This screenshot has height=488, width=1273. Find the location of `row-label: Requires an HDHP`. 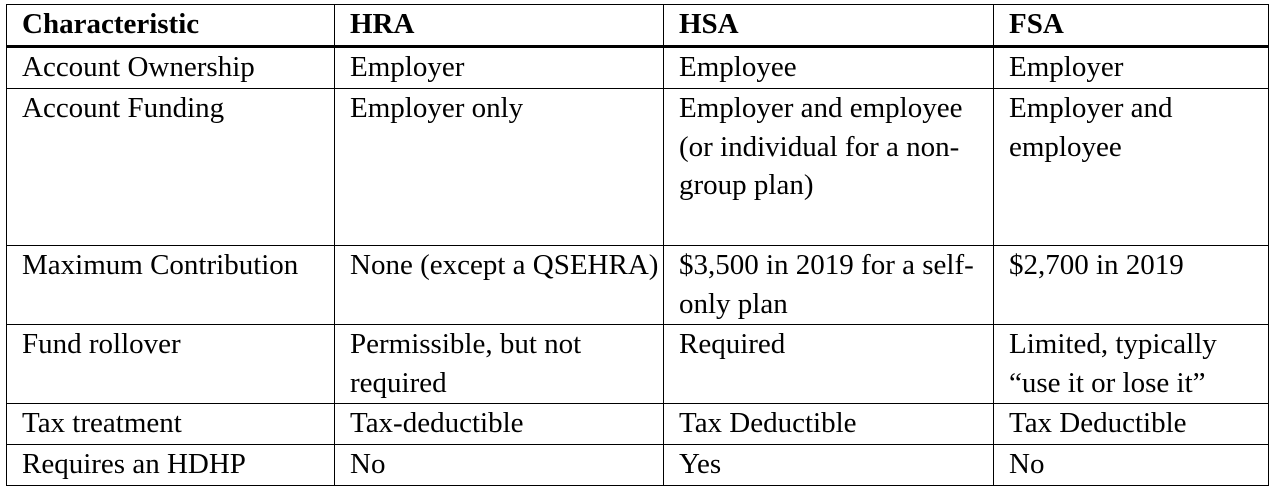

row-label: Requires an HDHP is located at coordinates (170, 465).